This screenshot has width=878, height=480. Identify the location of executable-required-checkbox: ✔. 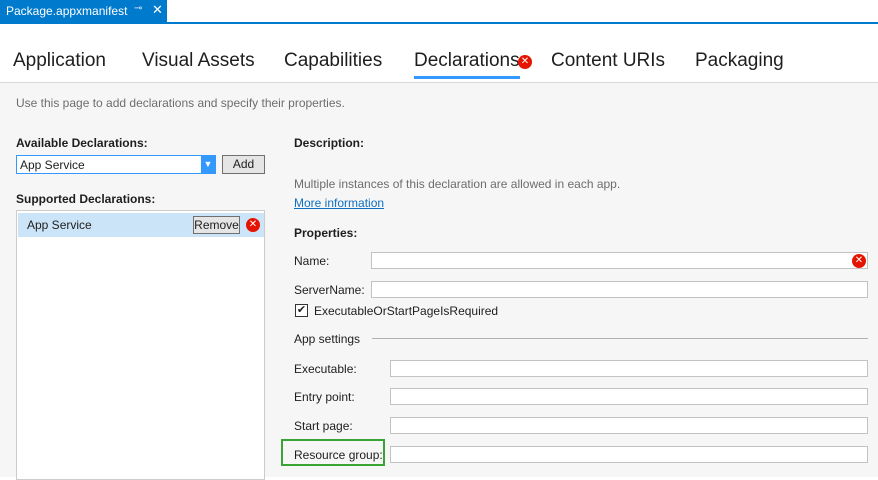
(301, 310).